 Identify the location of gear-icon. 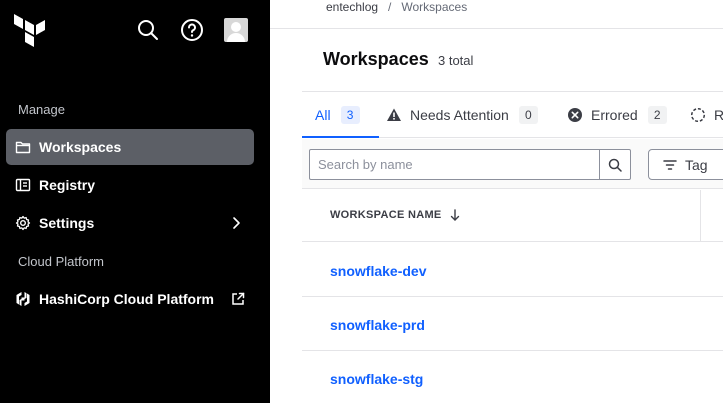
(23, 223).